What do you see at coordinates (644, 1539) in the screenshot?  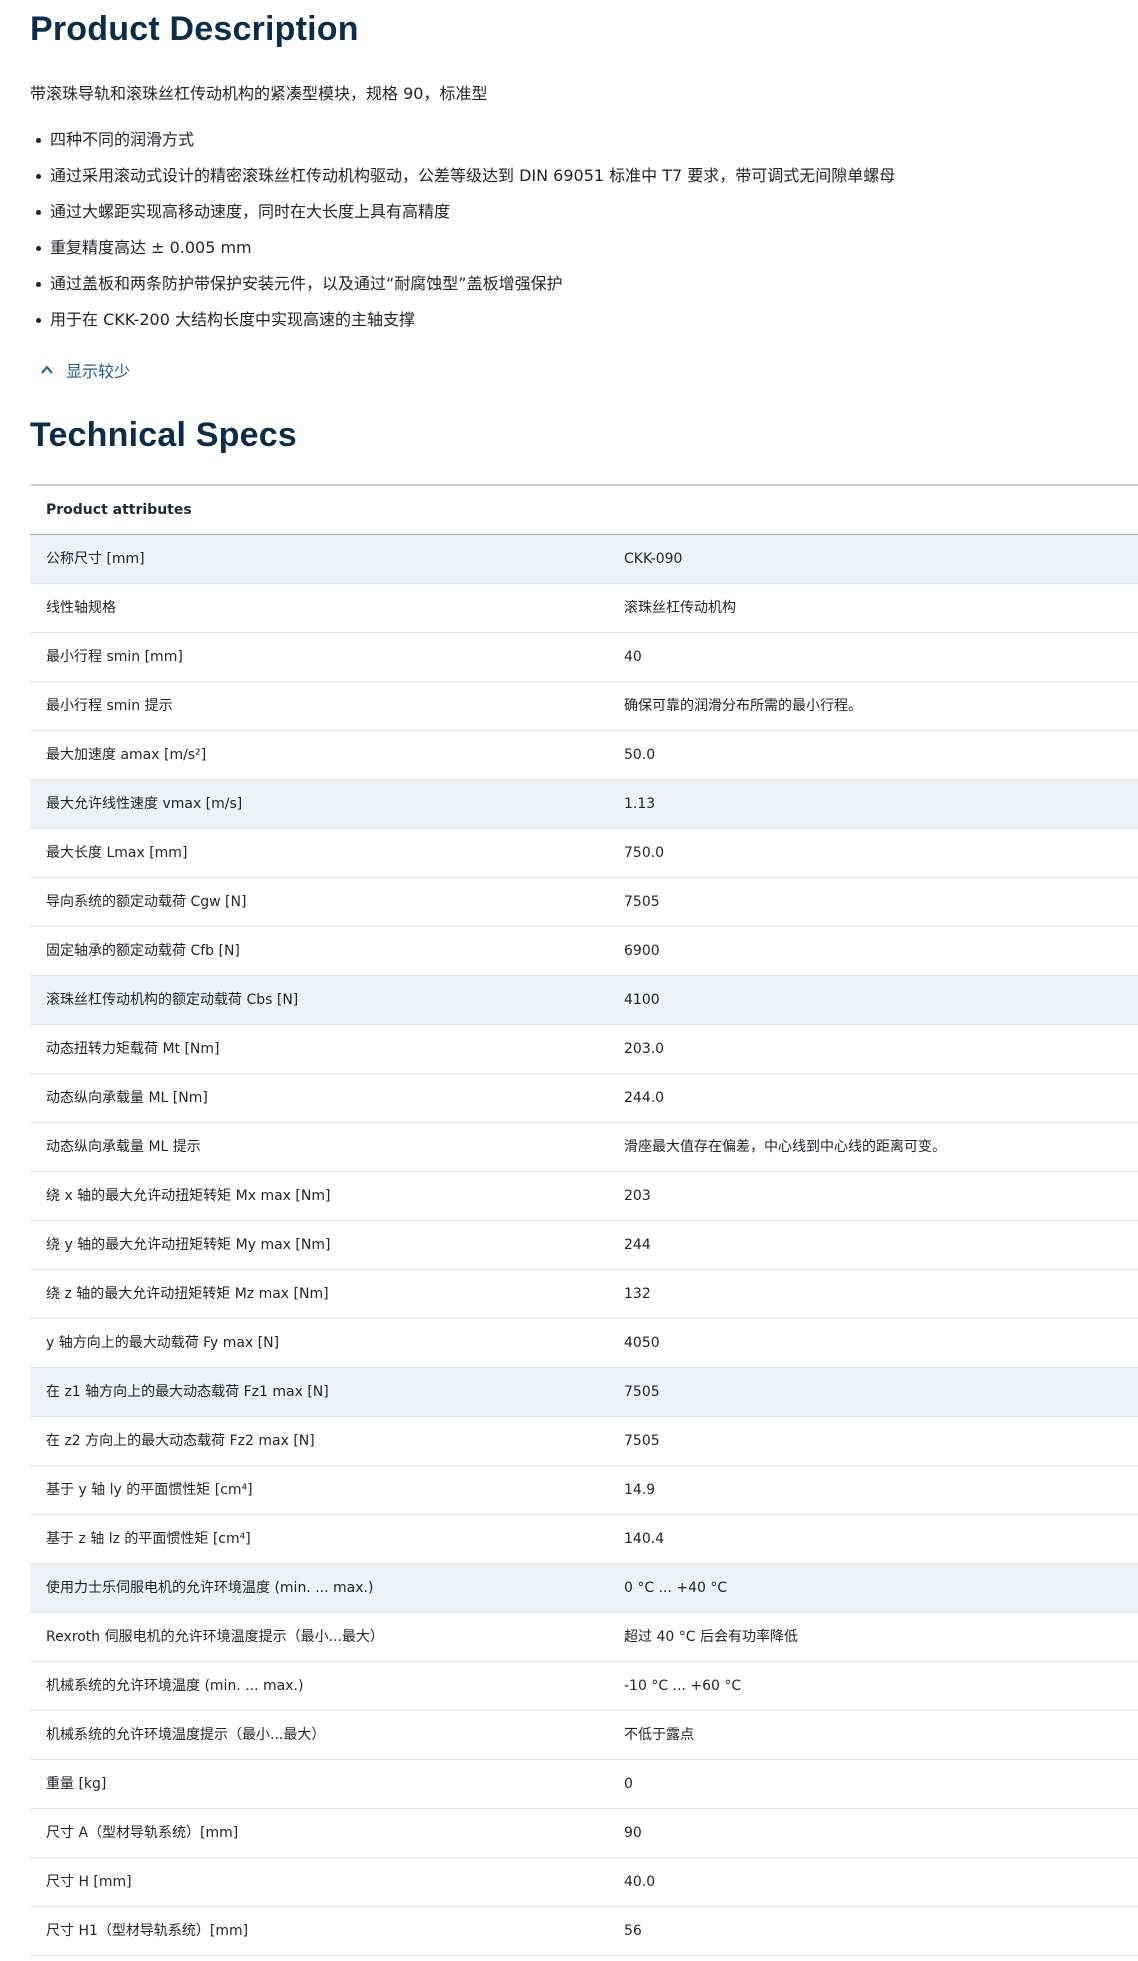 I see `spec-value: 140.4` at bounding box center [644, 1539].